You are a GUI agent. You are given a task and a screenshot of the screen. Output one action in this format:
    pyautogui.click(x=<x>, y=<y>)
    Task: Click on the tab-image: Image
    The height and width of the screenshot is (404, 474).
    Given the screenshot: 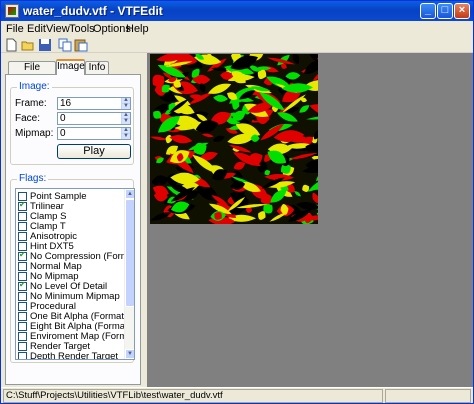 What is the action you would take?
    pyautogui.click(x=70, y=67)
    